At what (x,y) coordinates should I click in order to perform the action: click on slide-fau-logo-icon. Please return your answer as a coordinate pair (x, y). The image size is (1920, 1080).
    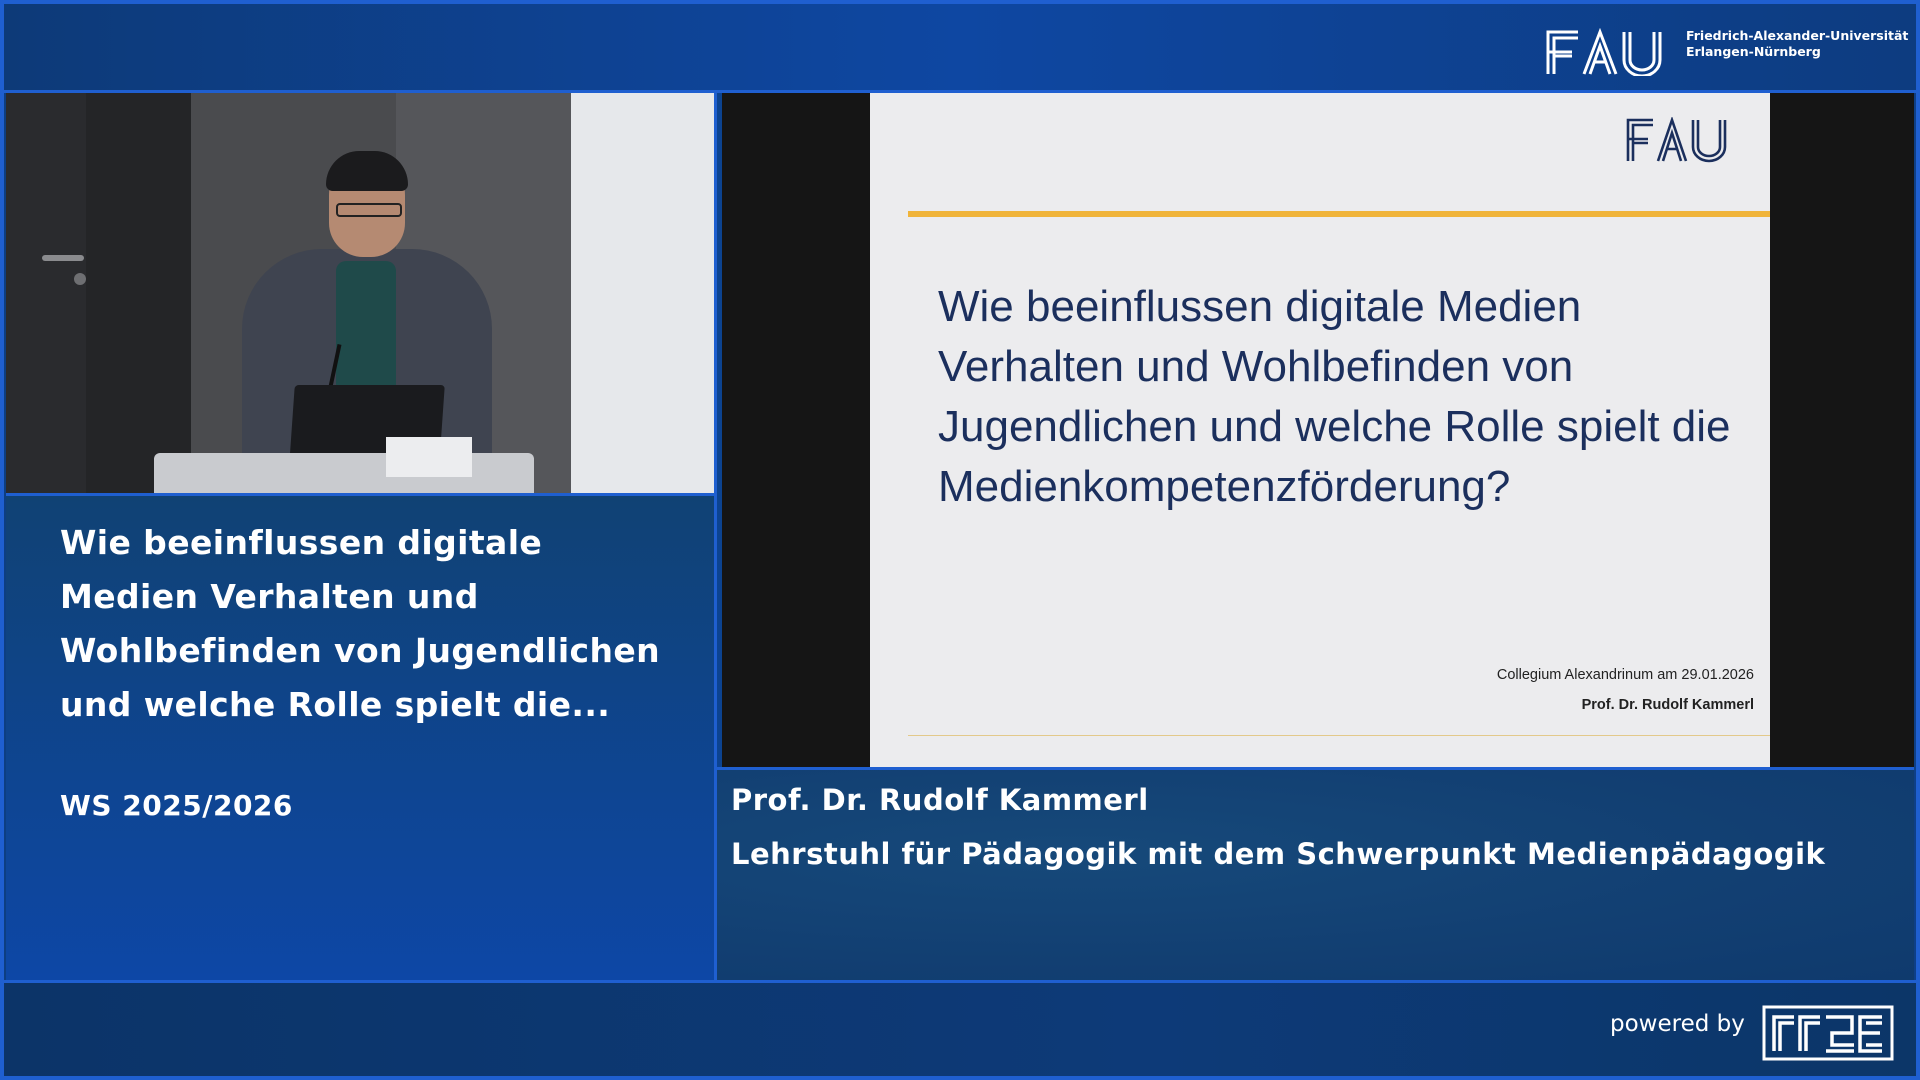
    Looking at the image, I should click on (1676, 140).